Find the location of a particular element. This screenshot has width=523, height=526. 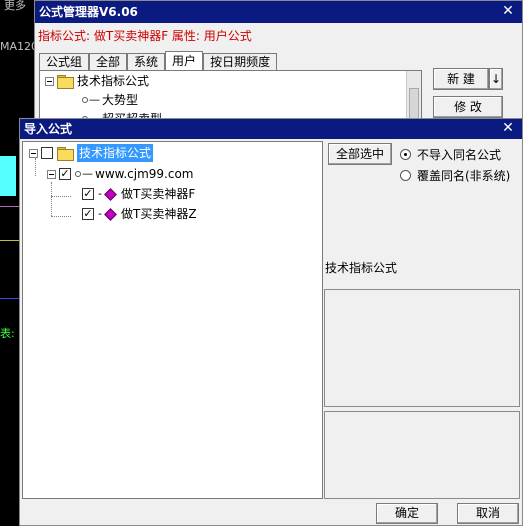

tree-node-label: www.cjm99.com is located at coordinates (144, 174).